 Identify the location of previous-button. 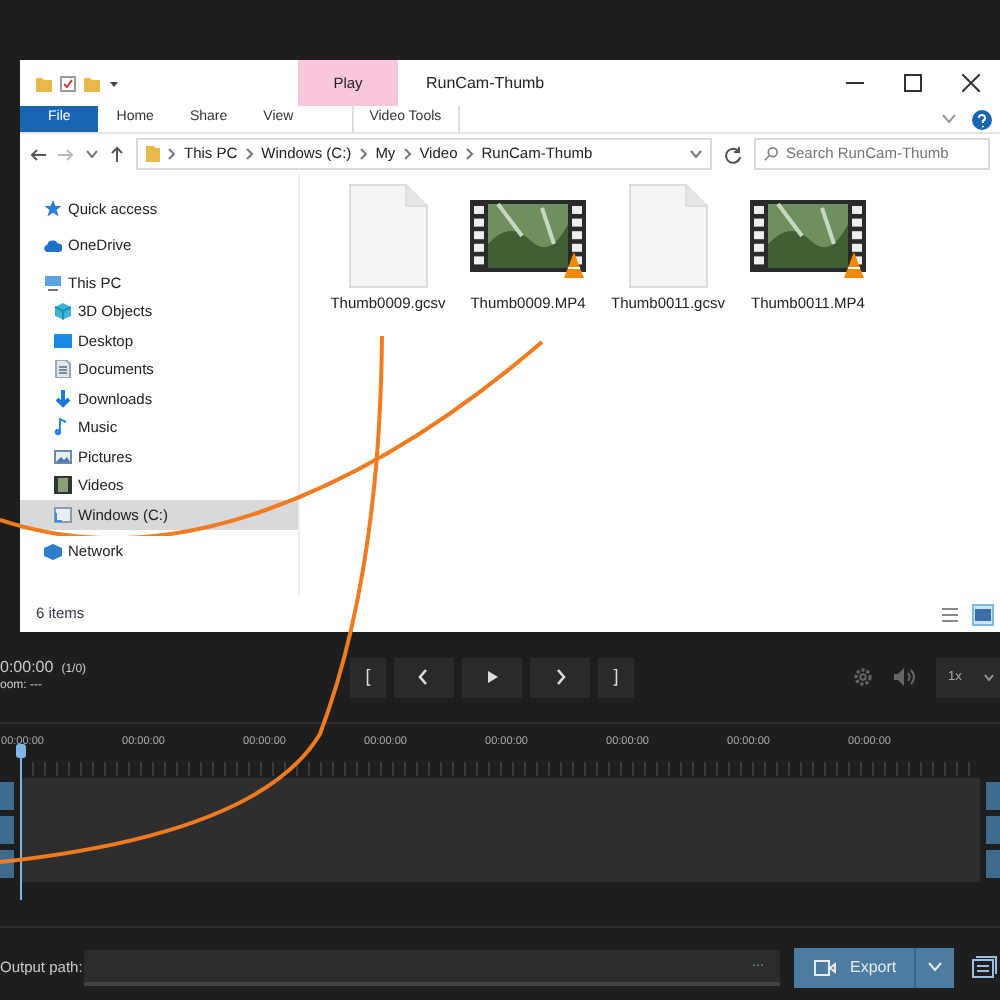
(424, 677).